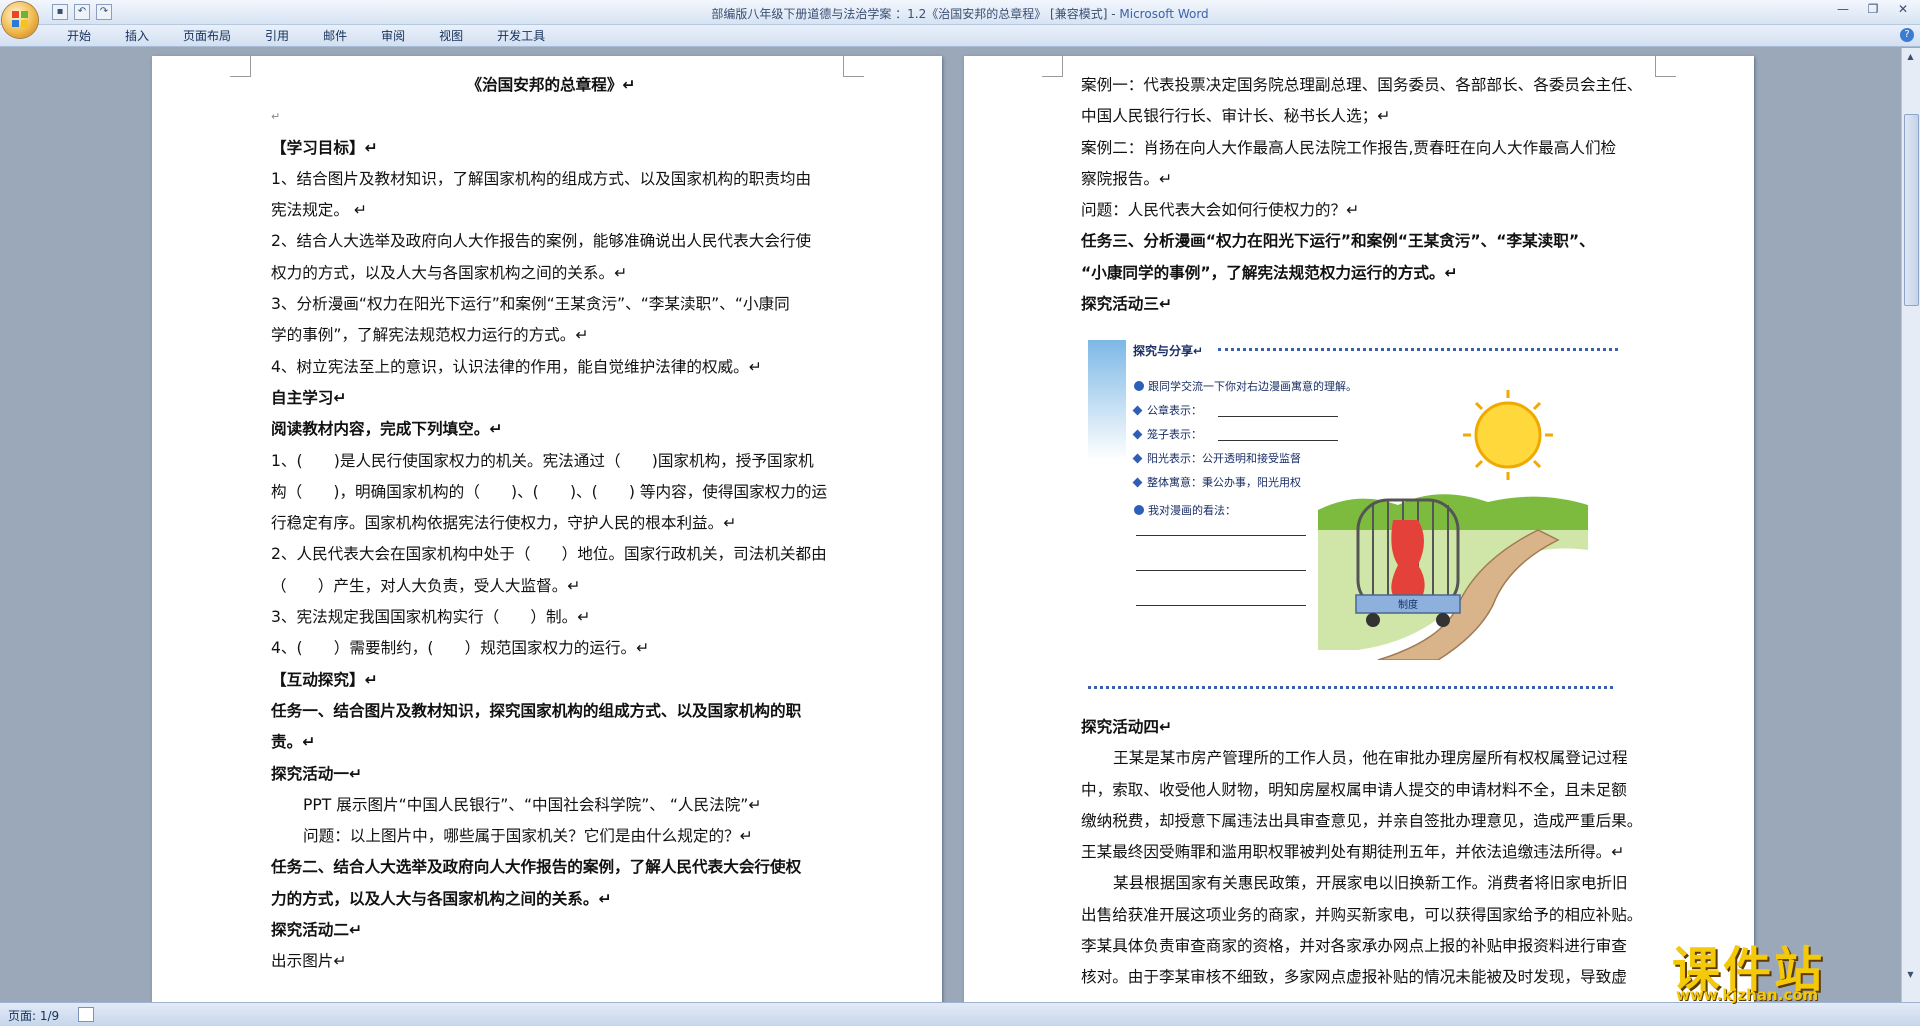 Image resolution: width=1920 pixels, height=1026 pixels. Describe the element at coordinates (1354, 946) in the screenshot. I see `text-line: 李某具体负责审查商家的资格，并对各家承办网点上报的补贴申报资料进行审查` at that location.